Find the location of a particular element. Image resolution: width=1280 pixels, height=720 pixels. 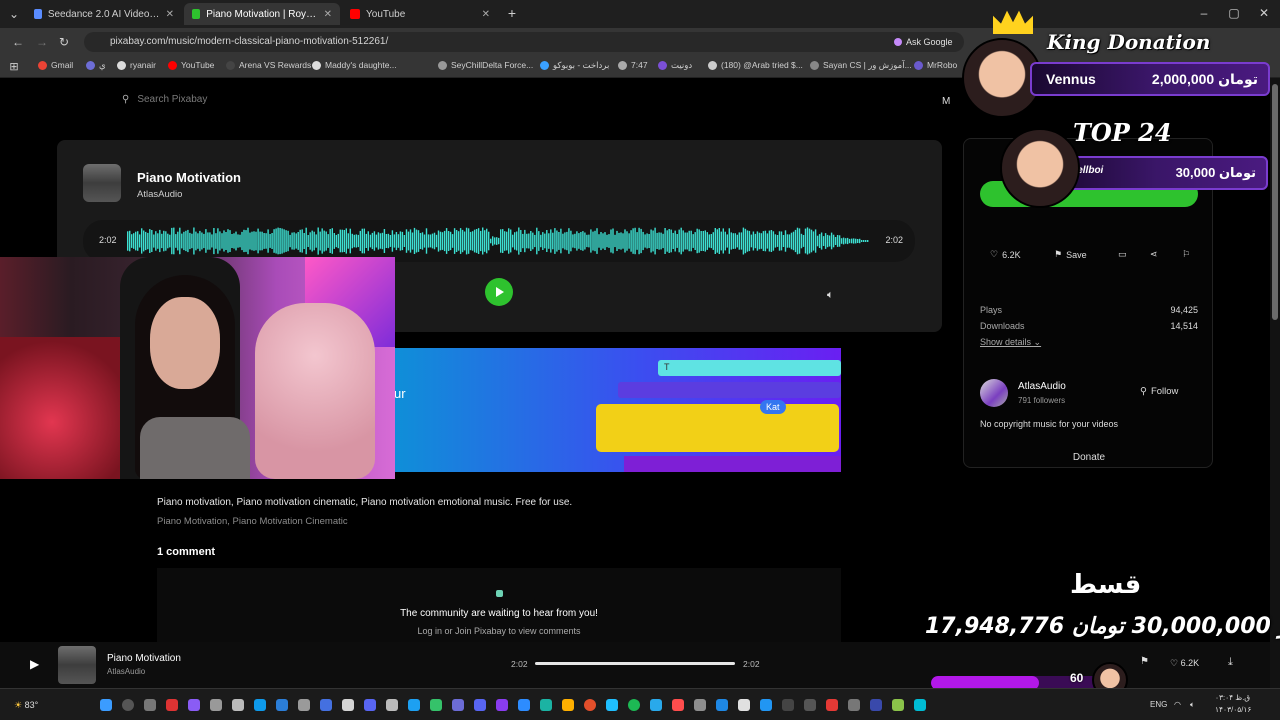

clock-date: ۱۴۰۳/۰۵/۱۶ is located at coordinates (1233, 709).